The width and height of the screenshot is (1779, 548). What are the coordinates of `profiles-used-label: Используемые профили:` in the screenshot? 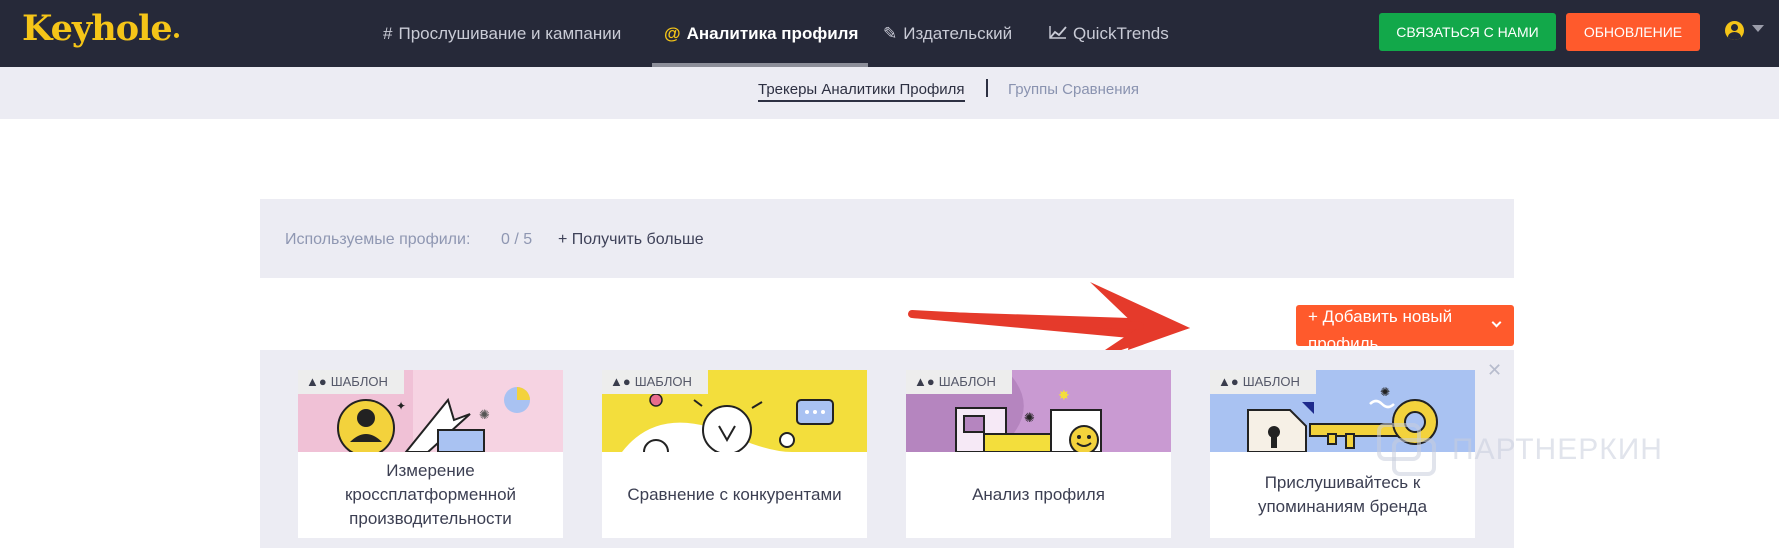 It's located at (378, 239).